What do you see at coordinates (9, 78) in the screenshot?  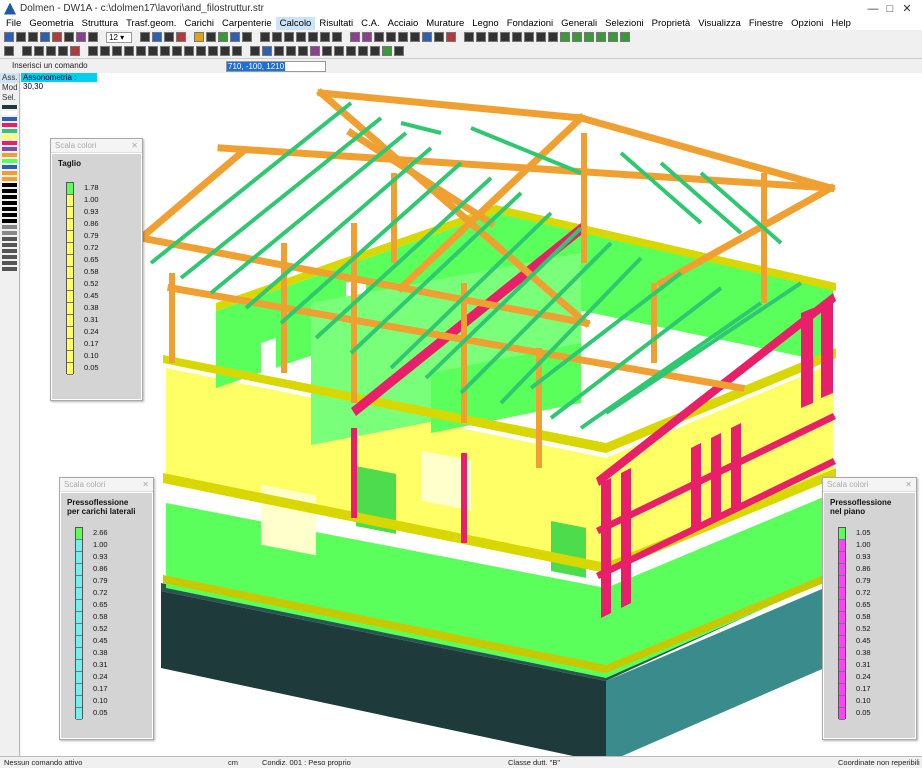 I see `left-tab-ass: Ass.` at bounding box center [9, 78].